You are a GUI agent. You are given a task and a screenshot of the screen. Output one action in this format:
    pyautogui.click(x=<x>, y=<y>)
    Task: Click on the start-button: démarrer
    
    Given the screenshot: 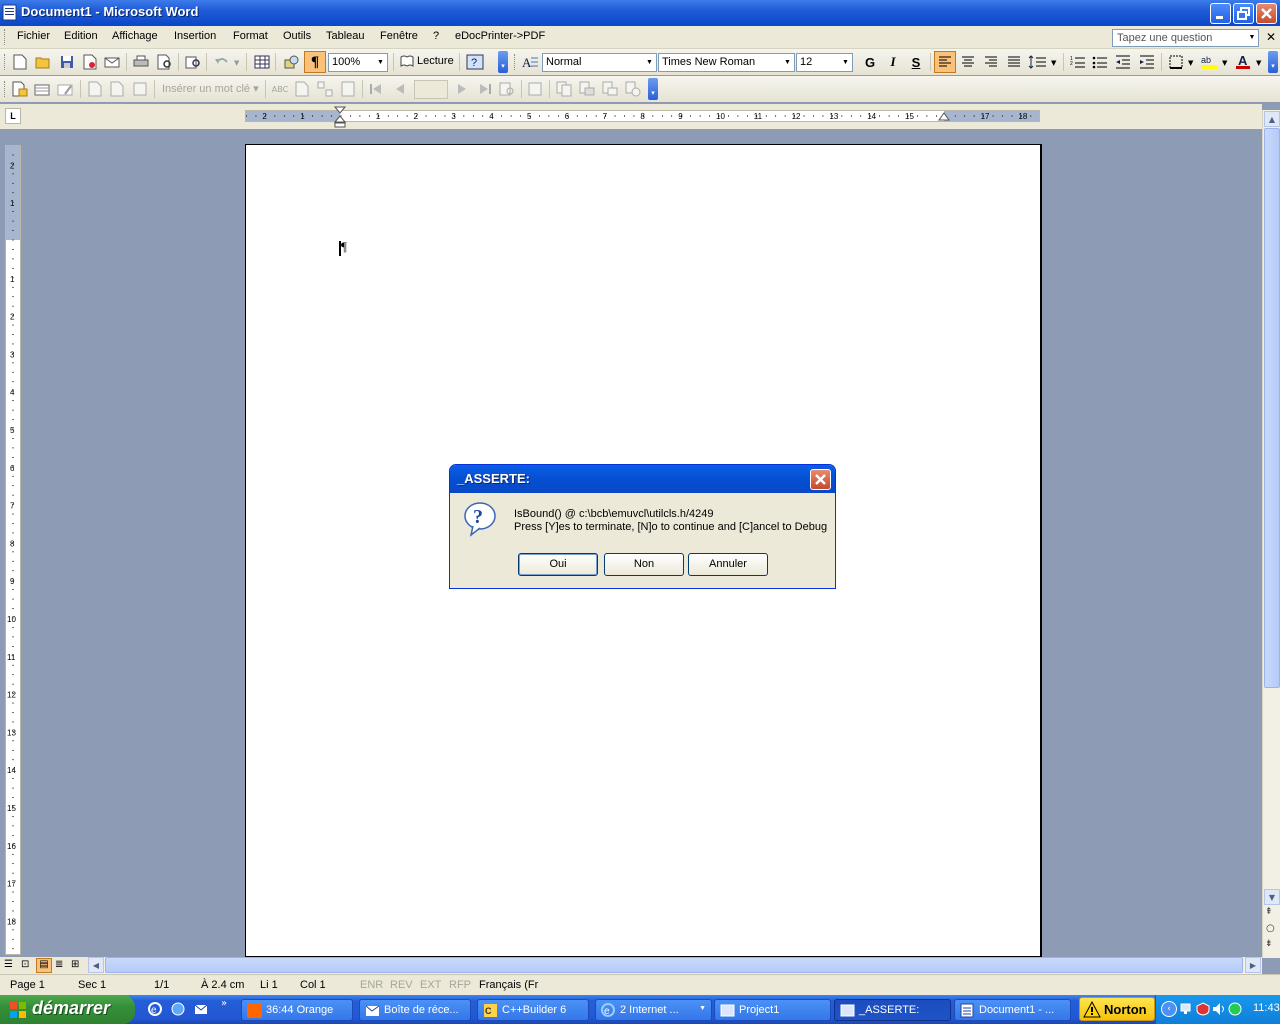 What is the action you would take?
    pyautogui.click(x=67, y=1009)
    